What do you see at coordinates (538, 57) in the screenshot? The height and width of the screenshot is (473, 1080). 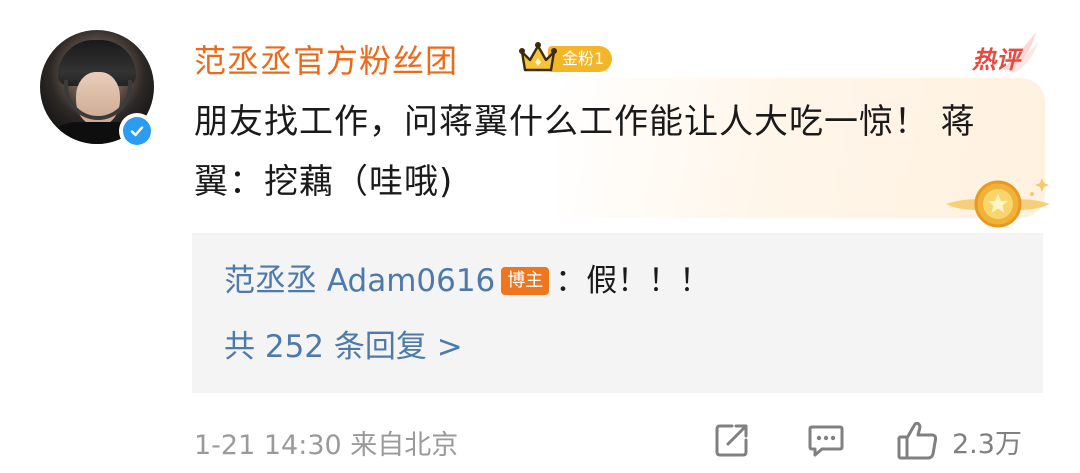 I see `crown-icon` at bounding box center [538, 57].